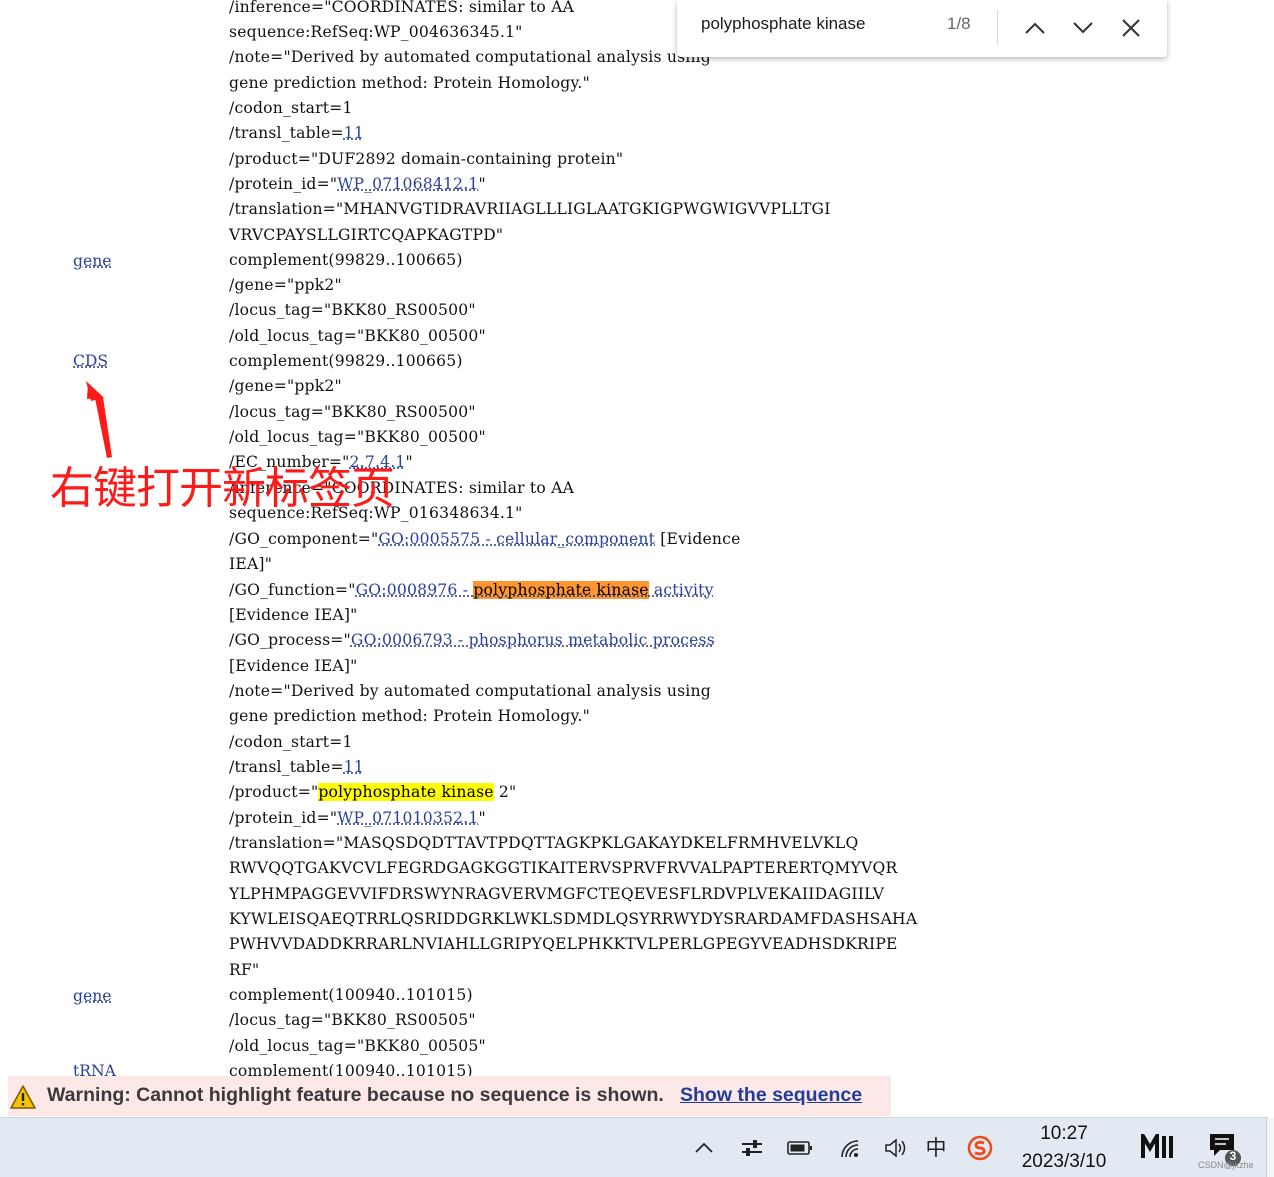 This screenshot has width=1274, height=1177. I want to click on qualifier-label: /GO_process=", so click(290, 640).